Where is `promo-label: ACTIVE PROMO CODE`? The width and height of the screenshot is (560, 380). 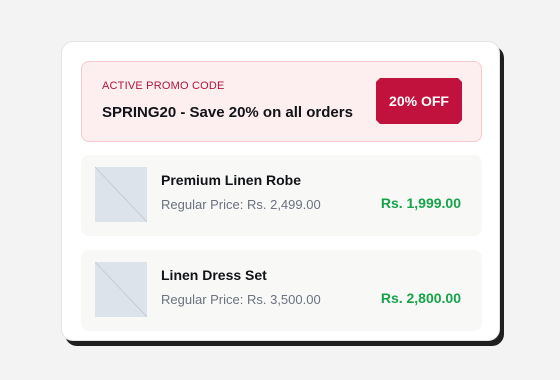 promo-label: ACTIVE PROMO CODE is located at coordinates (163, 86).